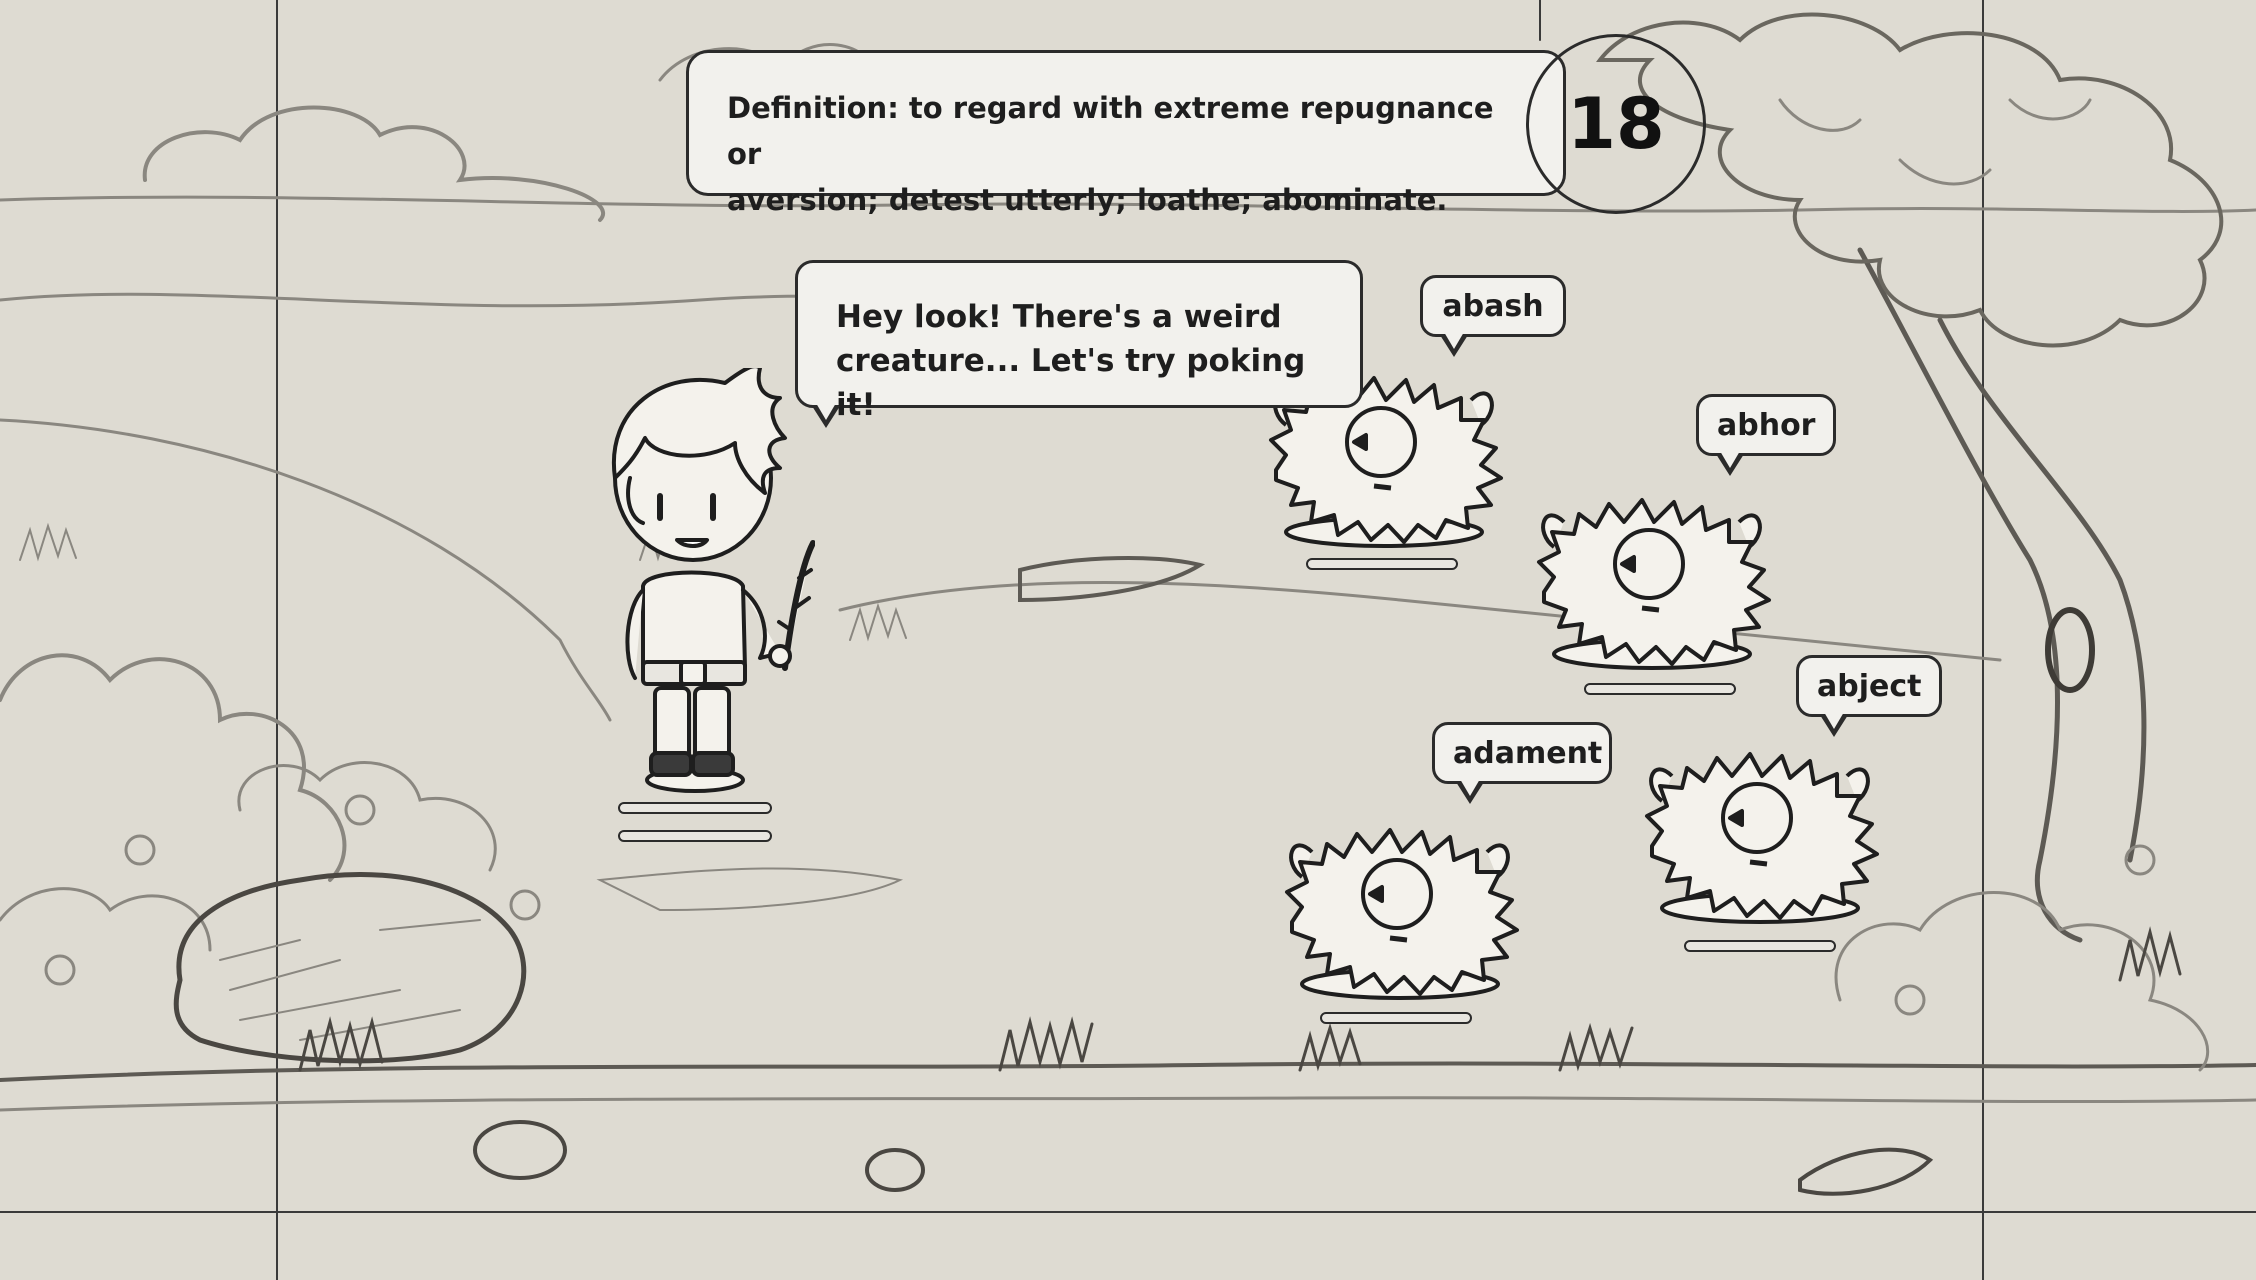 This screenshot has height=1280, width=2256. Describe the element at coordinates (1493, 306) in the screenshot. I see `word-choice-abash: abash` at that location.